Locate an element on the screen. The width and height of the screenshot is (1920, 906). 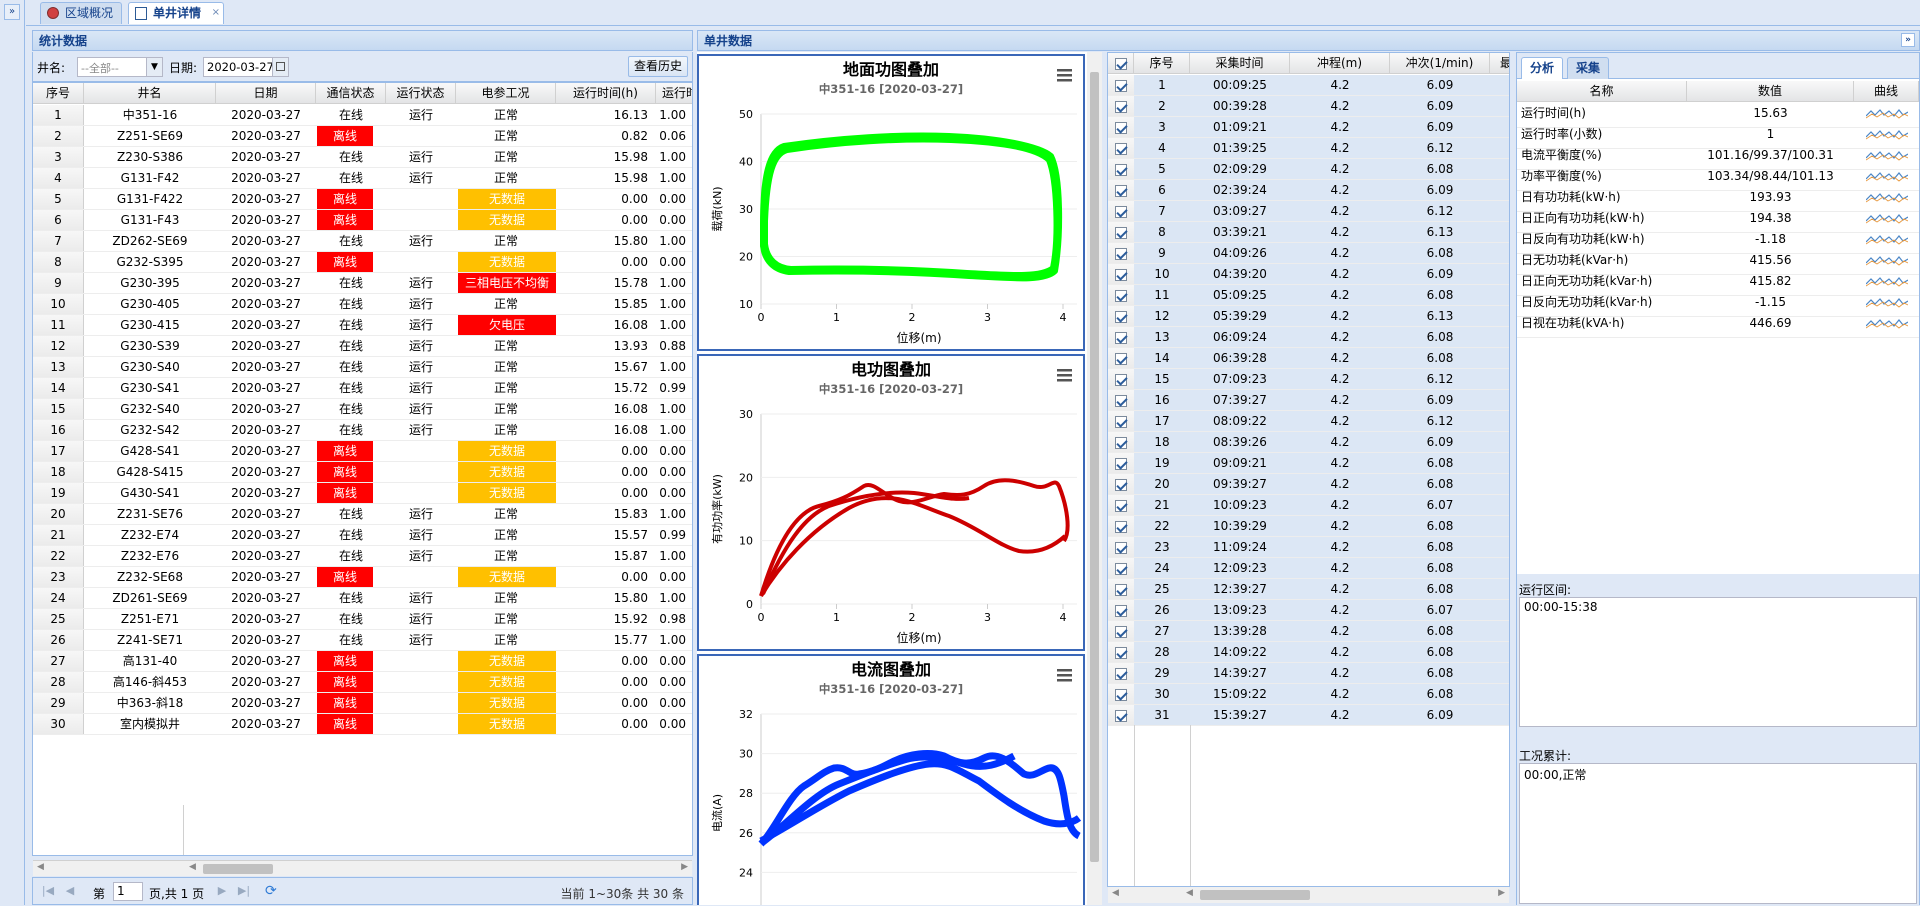
sample-row: 8 03:39:21 4.2 6.13 is located at coordinates (1308, 232).